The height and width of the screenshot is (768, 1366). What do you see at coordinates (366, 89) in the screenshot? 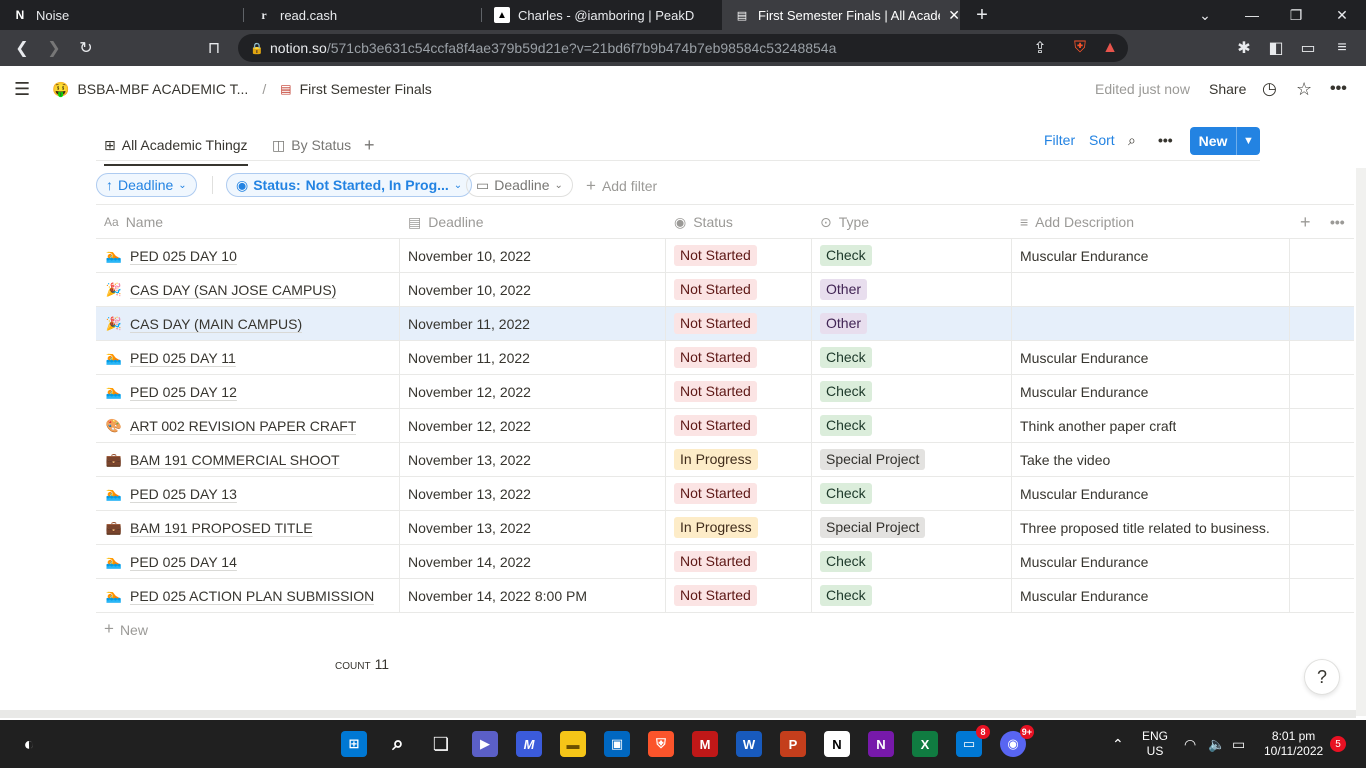
I see `breadcrumb-page: First Semester Finals` at bounding box center [366, 89].